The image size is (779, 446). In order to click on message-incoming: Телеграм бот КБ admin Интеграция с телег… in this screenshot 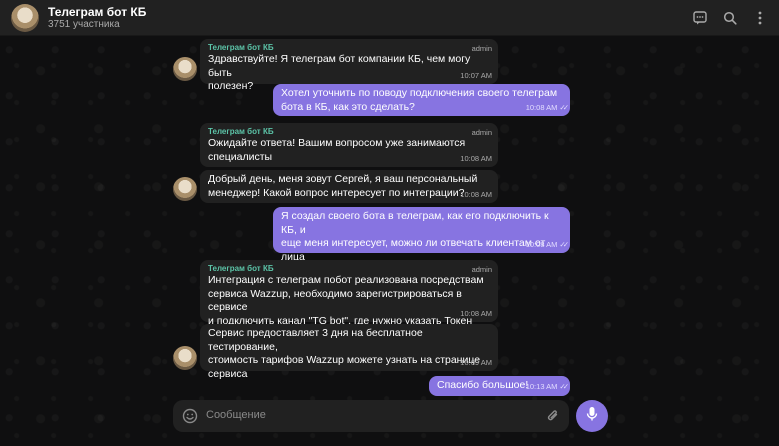, I will do `click(349, 300)`.